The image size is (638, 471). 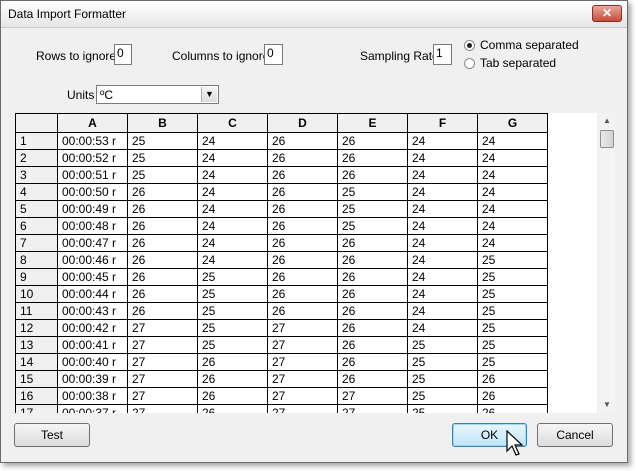 I want to click on comma-separated-radio, so click(x=469, y=45).